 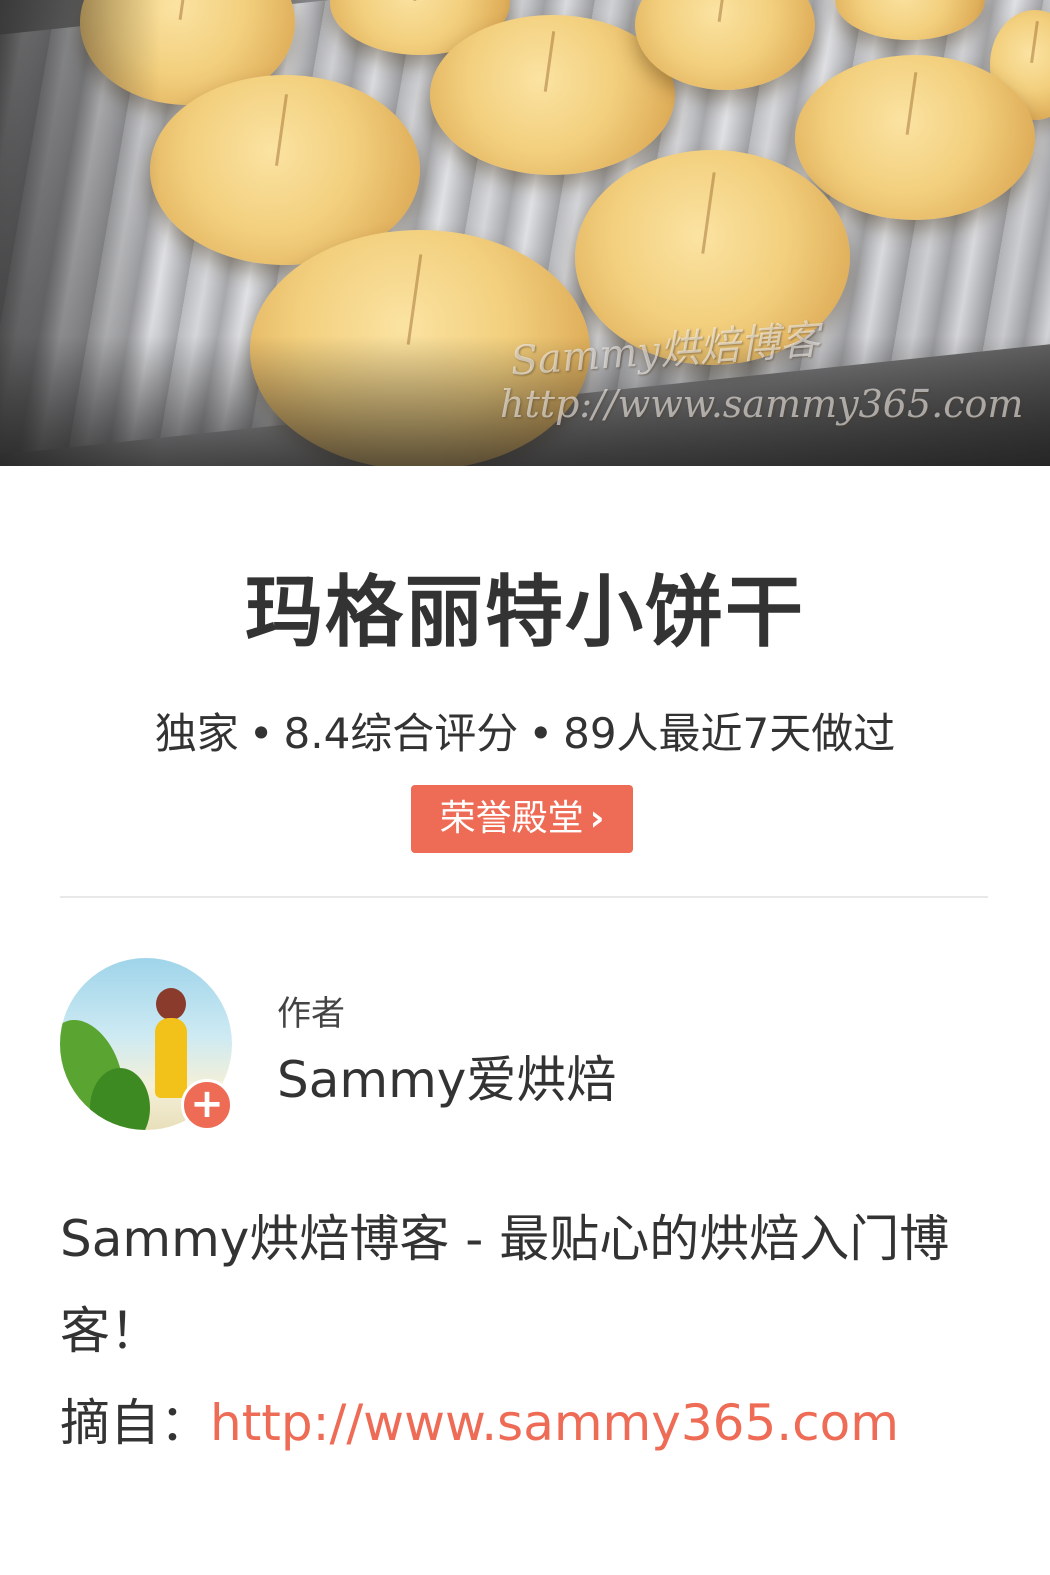 What do you see at coordinates (505, 1285) in the screenshot?
I see `recipe-description: Sammy烘焙博客 - 最贴心的烘焙入门博客！` at bounding box center [505, 1285].